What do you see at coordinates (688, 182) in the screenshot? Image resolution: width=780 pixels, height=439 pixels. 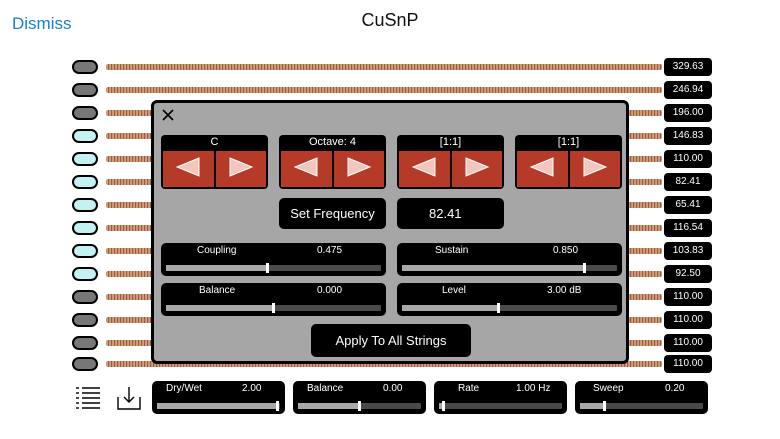 I see `string-frequency-label: 82.41` at bounding box center [688, 182].